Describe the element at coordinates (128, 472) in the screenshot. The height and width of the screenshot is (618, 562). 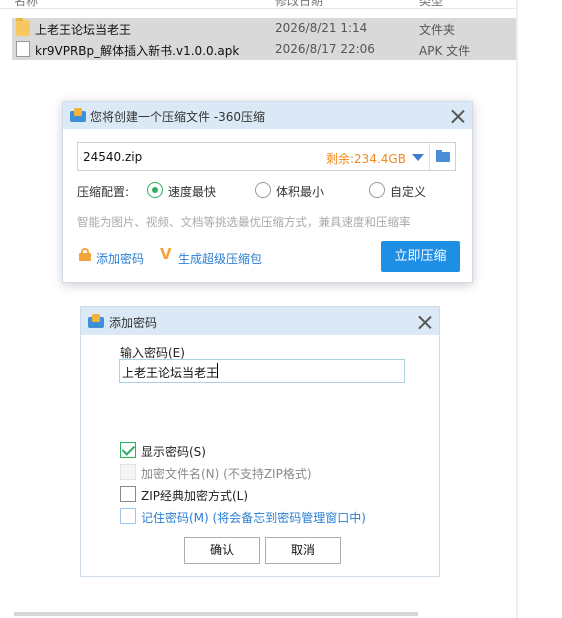
I see `encrypt-filename-checkbox` at that location.